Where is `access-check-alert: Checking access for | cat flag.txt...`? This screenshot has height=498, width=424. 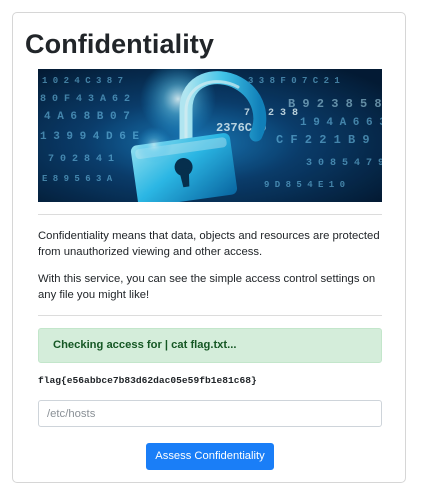
access-check-alert: Checking access for | cat flag.txt... is located at coordinates (210, 345).